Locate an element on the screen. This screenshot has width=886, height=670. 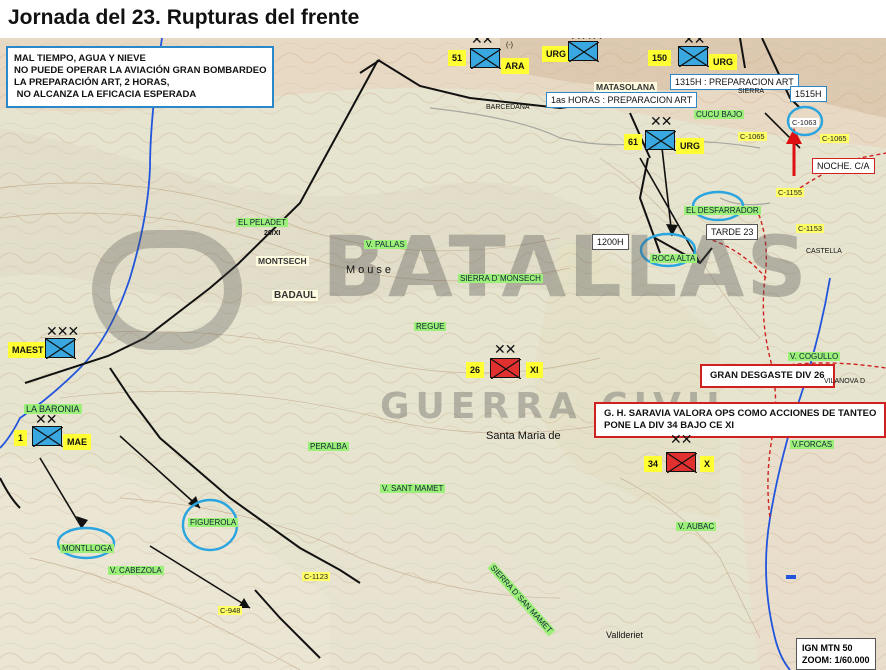
place-sierra: SIERRA is located at coordinates (751, 91).